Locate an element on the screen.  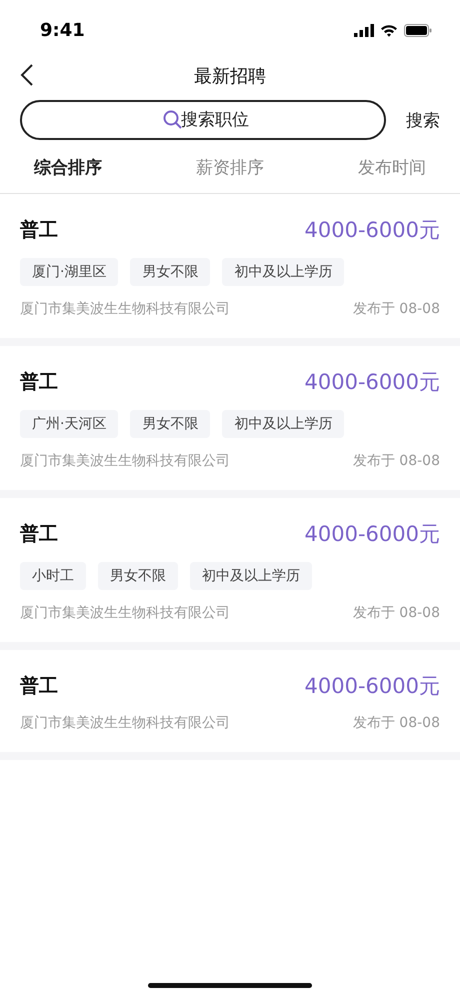
sort-tab: 薪资排序 is located at coordinates (230, 167).